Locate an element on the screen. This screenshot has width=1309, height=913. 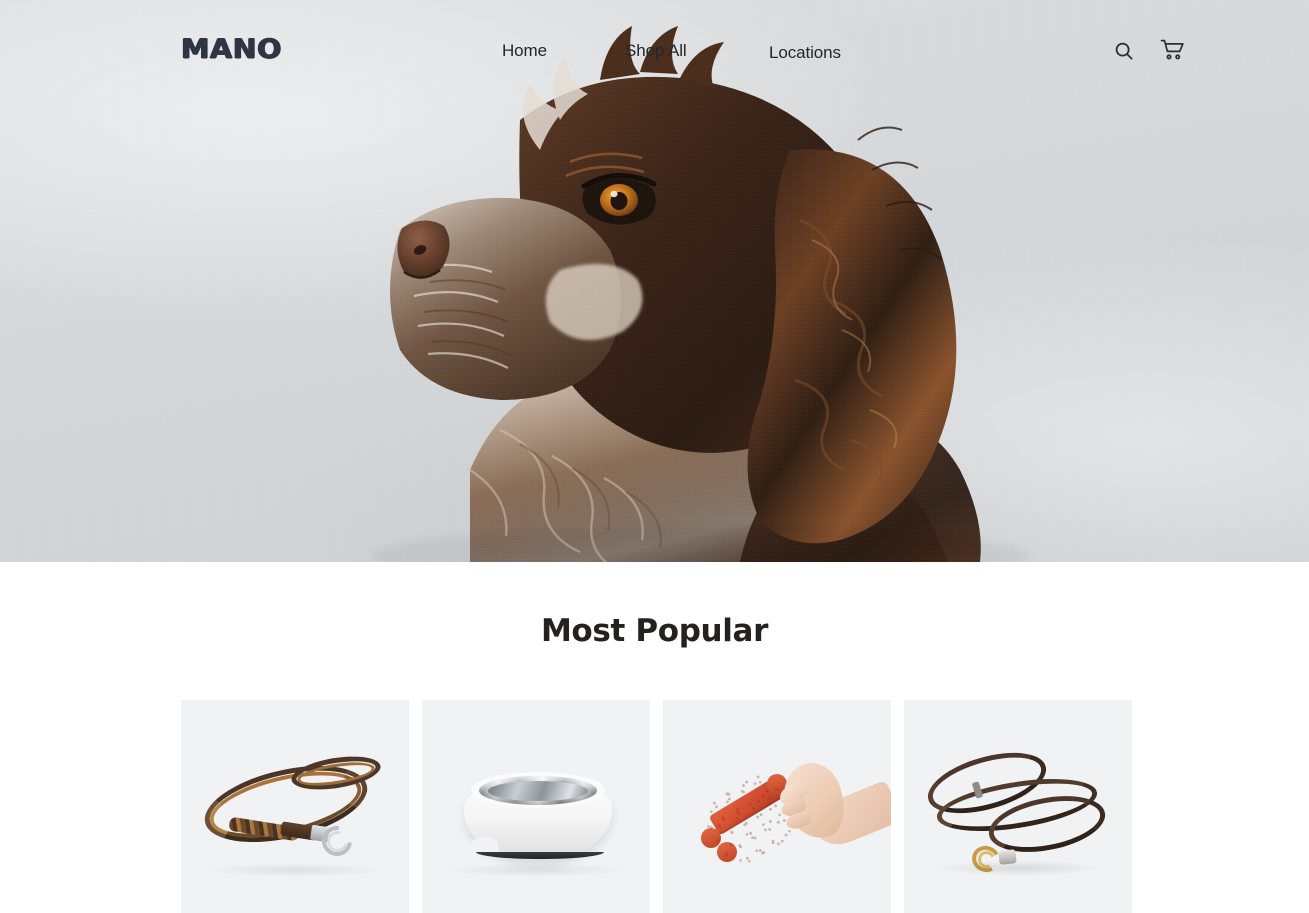
search-button is located at coordinates (1124, 51).